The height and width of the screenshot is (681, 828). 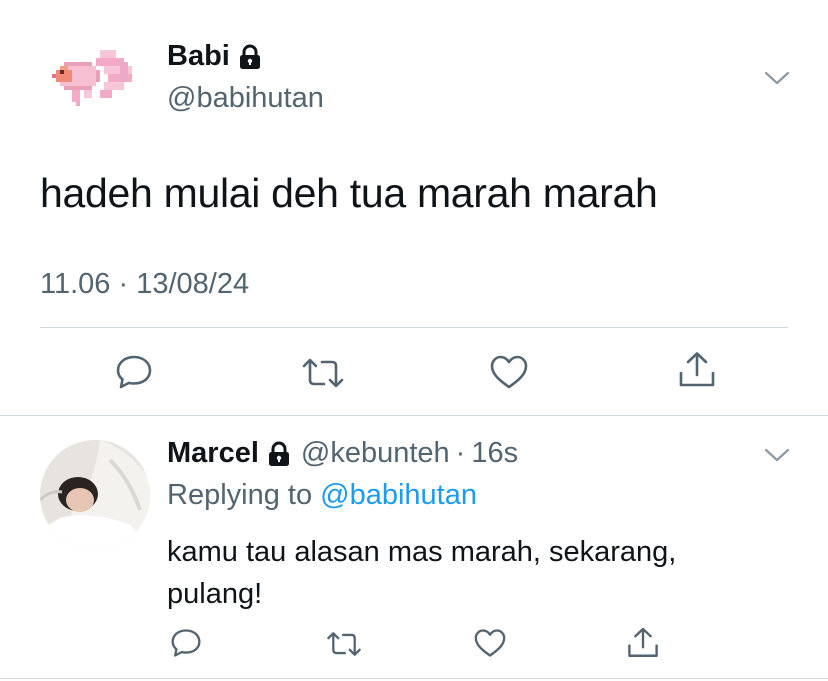 I want to click on mention-link: @babihutan, so click(x=398, y=495).